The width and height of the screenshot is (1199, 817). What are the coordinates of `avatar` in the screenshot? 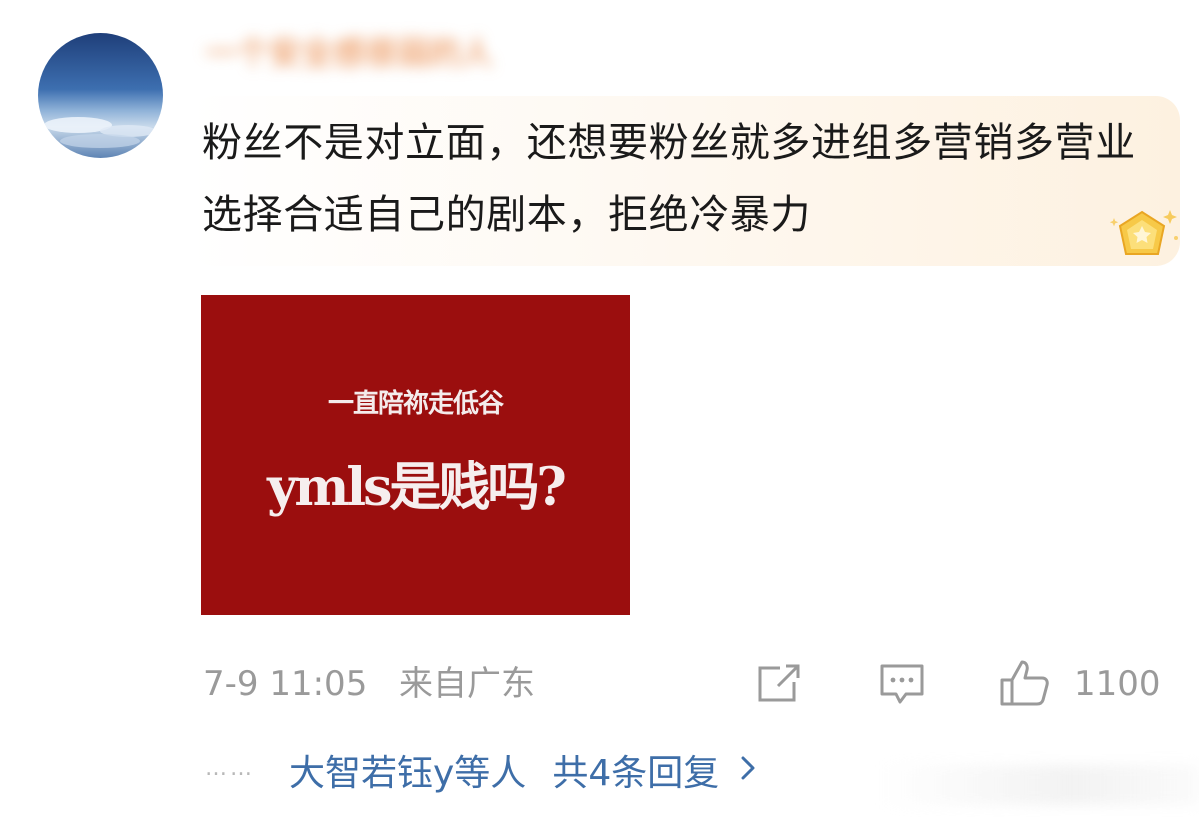 It's located at (100, 95).